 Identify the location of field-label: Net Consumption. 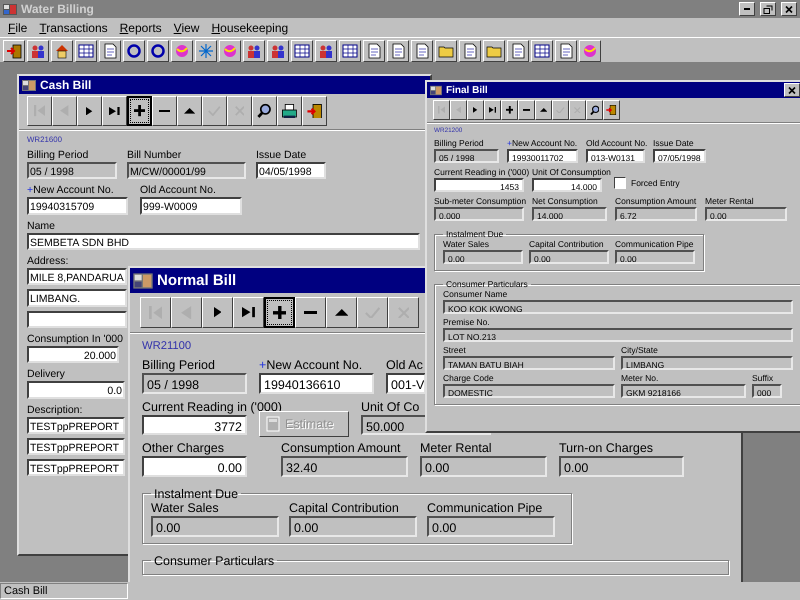
(565, 201).